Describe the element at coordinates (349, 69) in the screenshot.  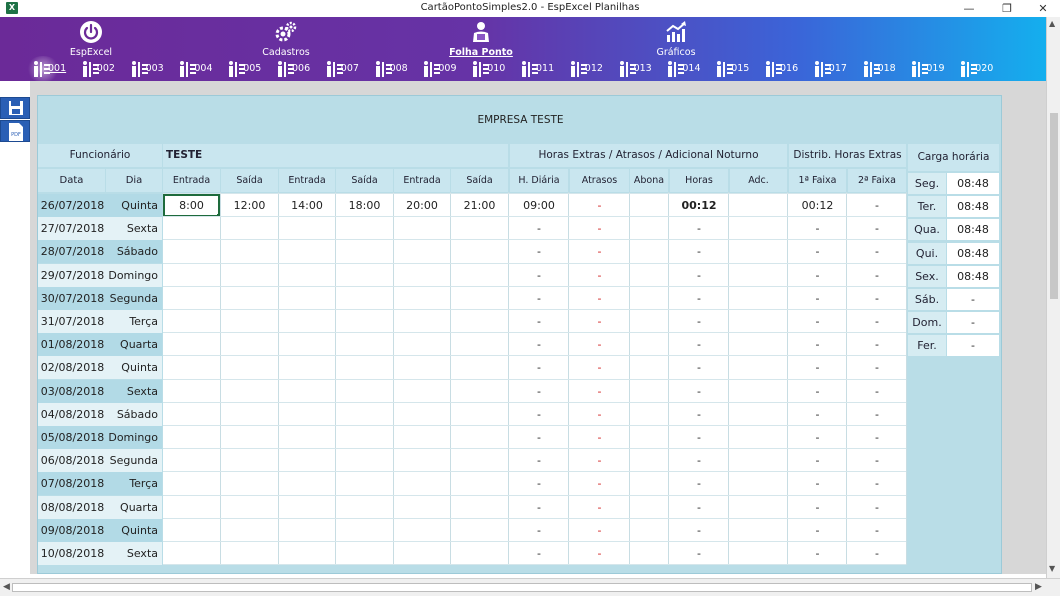
I see `month-tab-007: 007` at that location.